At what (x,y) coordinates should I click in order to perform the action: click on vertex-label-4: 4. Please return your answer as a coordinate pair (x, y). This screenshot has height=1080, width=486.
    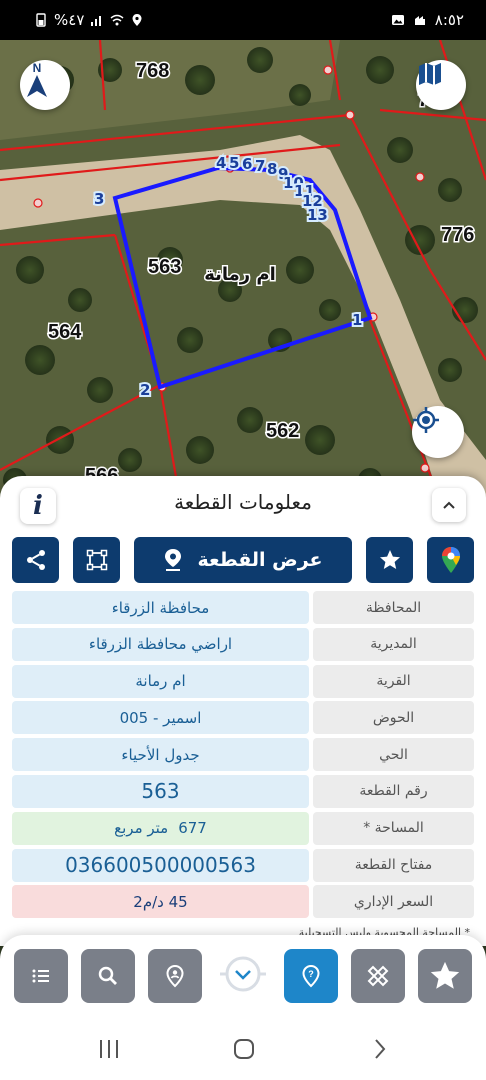
    Looking at the image, I should click on (221, 163).